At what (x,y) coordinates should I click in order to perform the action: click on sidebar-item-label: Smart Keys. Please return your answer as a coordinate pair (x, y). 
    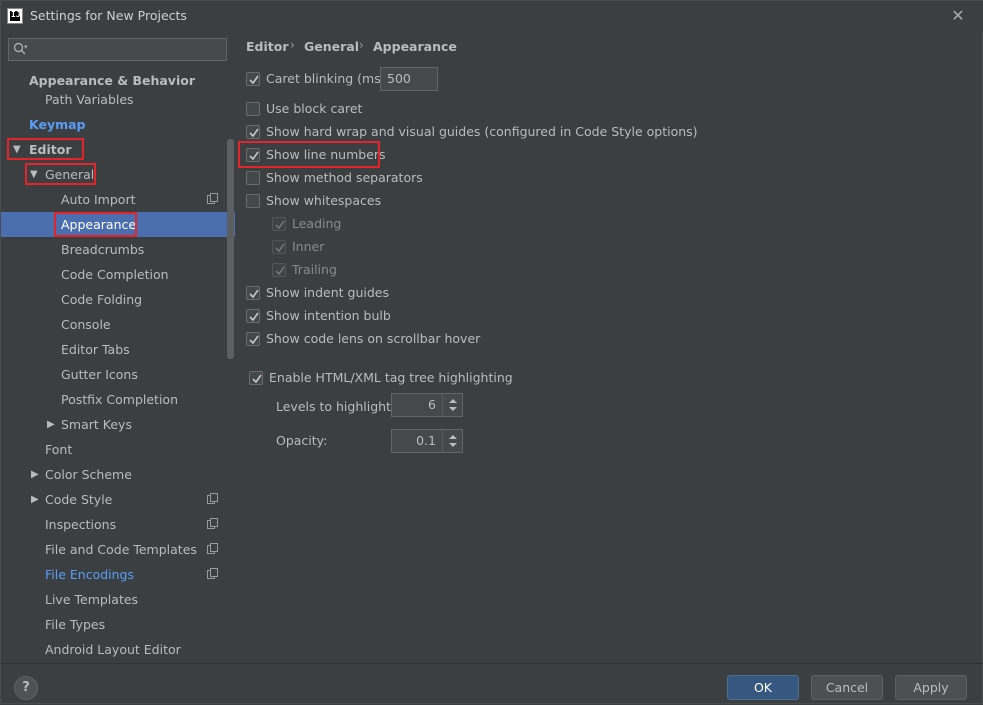
    Looking at the image, I should click on (96, 424).